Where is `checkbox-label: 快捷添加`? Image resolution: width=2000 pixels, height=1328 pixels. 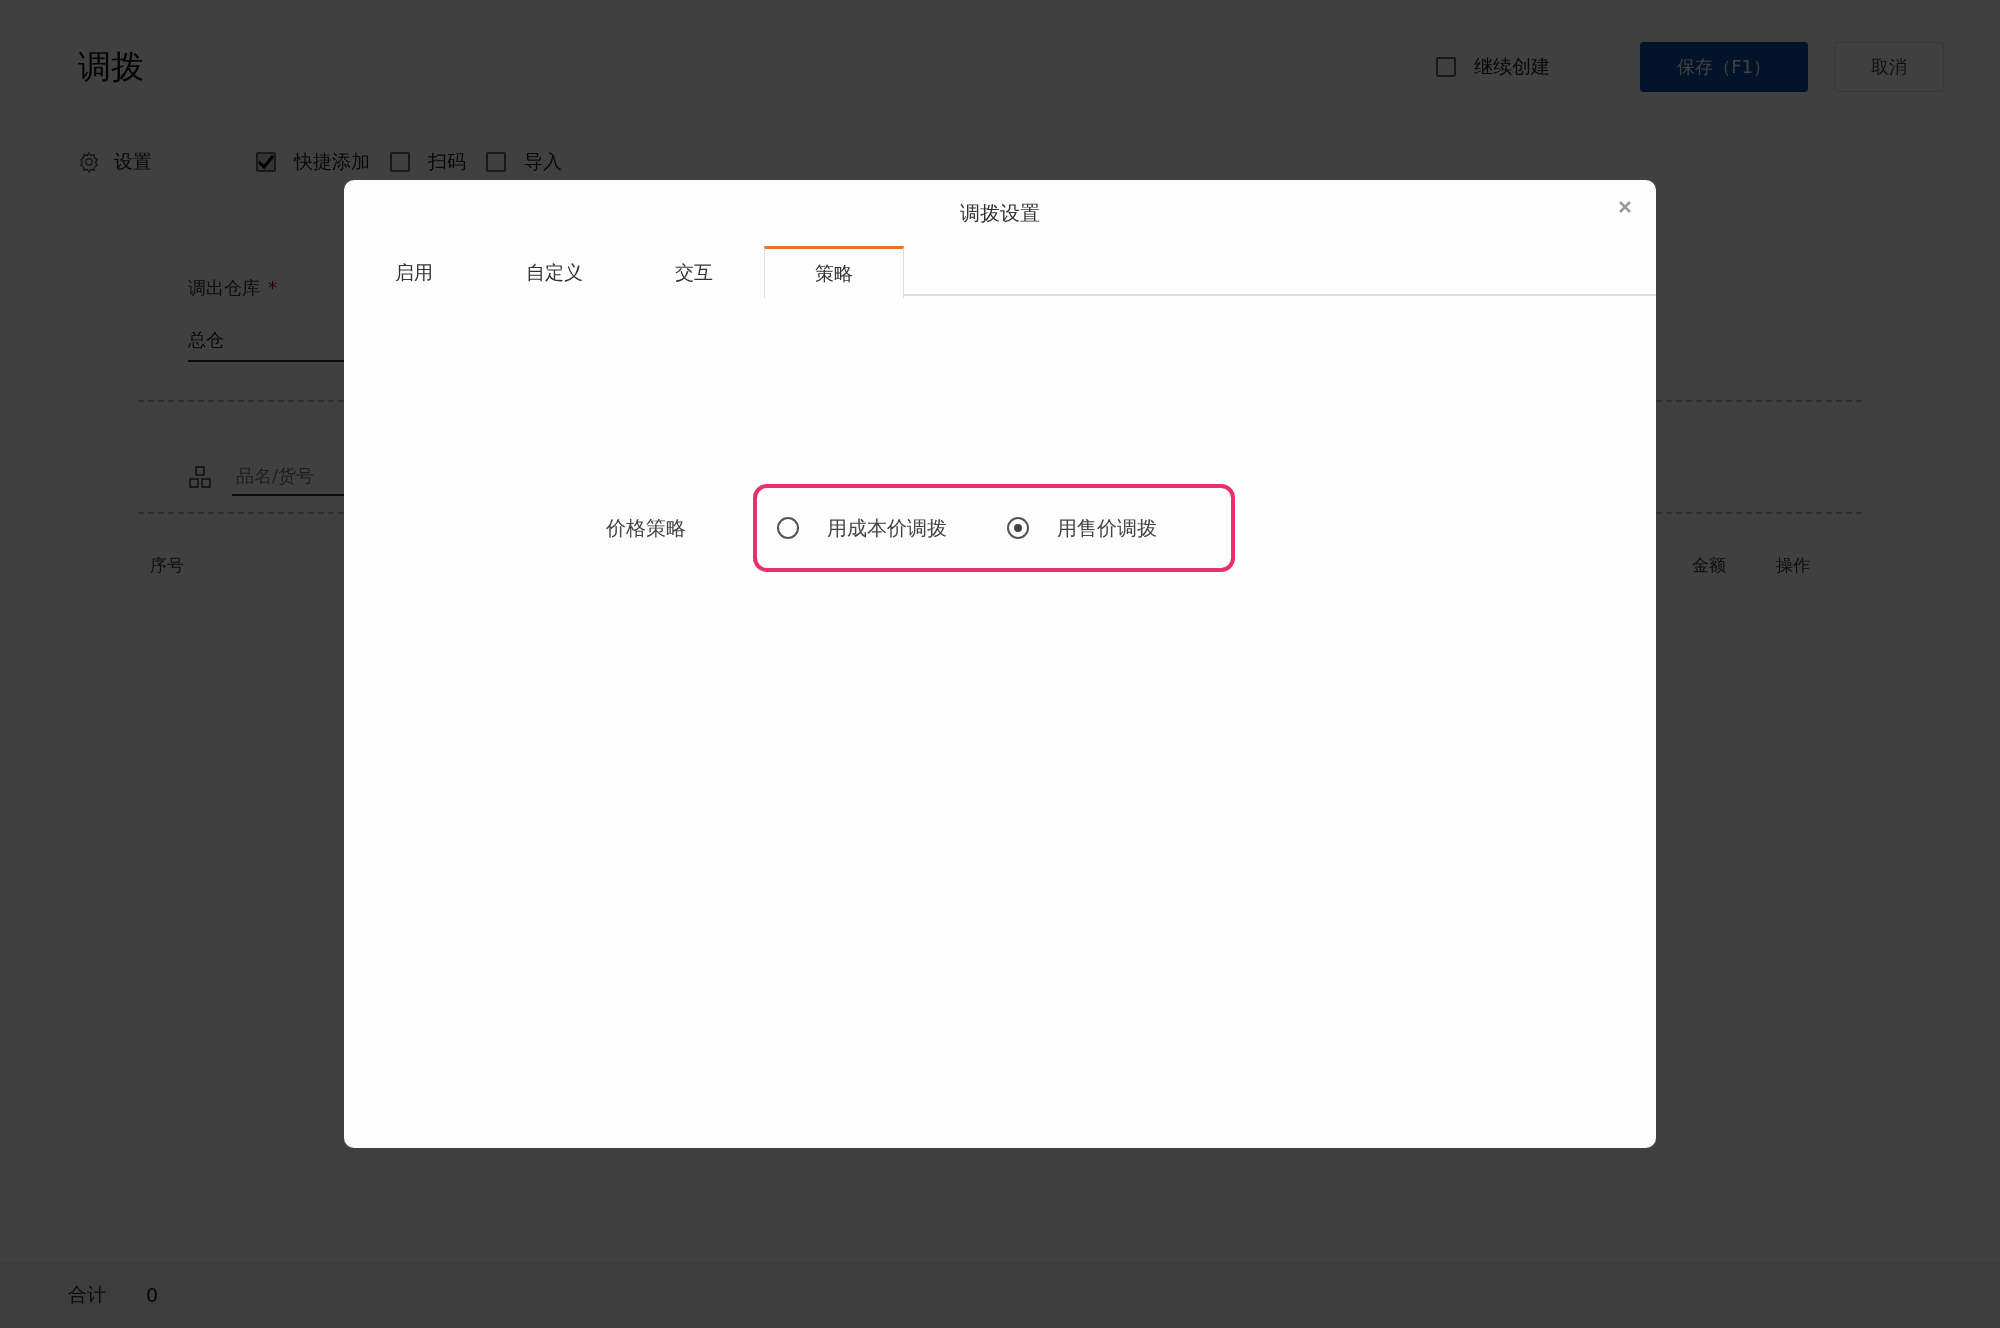
checkbox-label: 快捷添加 is located at coordinates (332, 161).